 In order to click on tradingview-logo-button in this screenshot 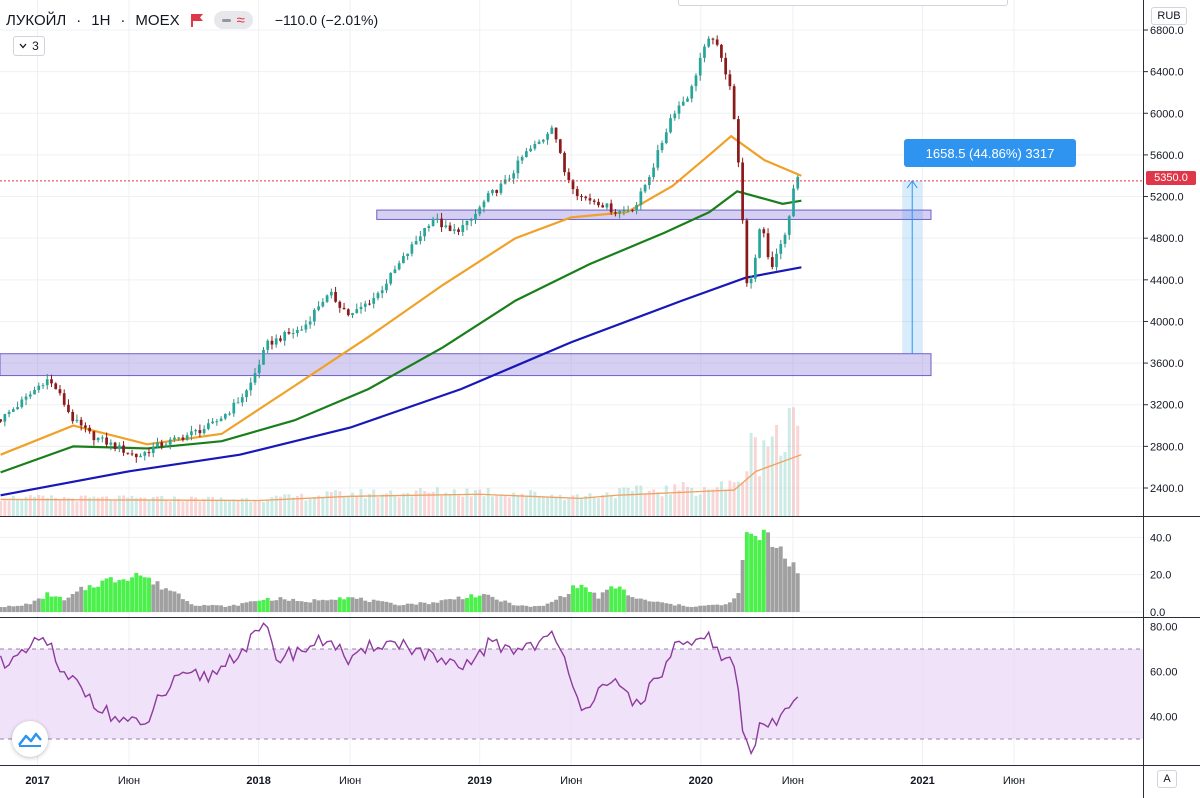, I will do `click(30, 739)`.